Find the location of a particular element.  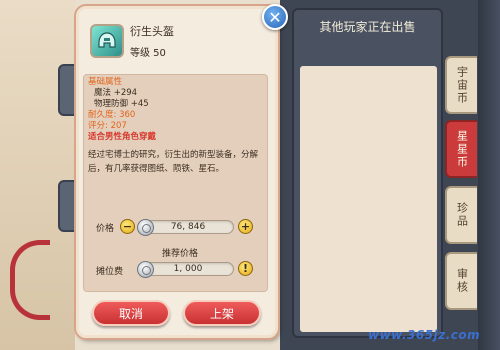

close-icon: ✕ is located at coordinates (275, 17).